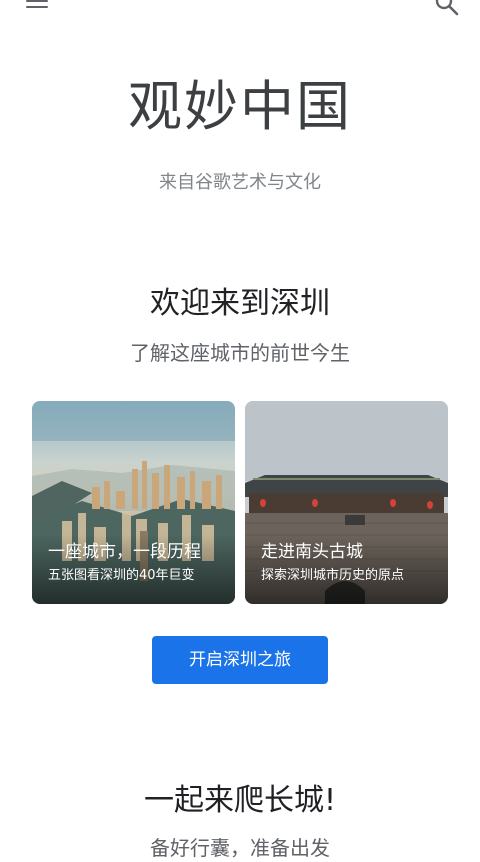  I want to click on card-subtitle: 探索深圳城市历史的原点, so click(333, 575).